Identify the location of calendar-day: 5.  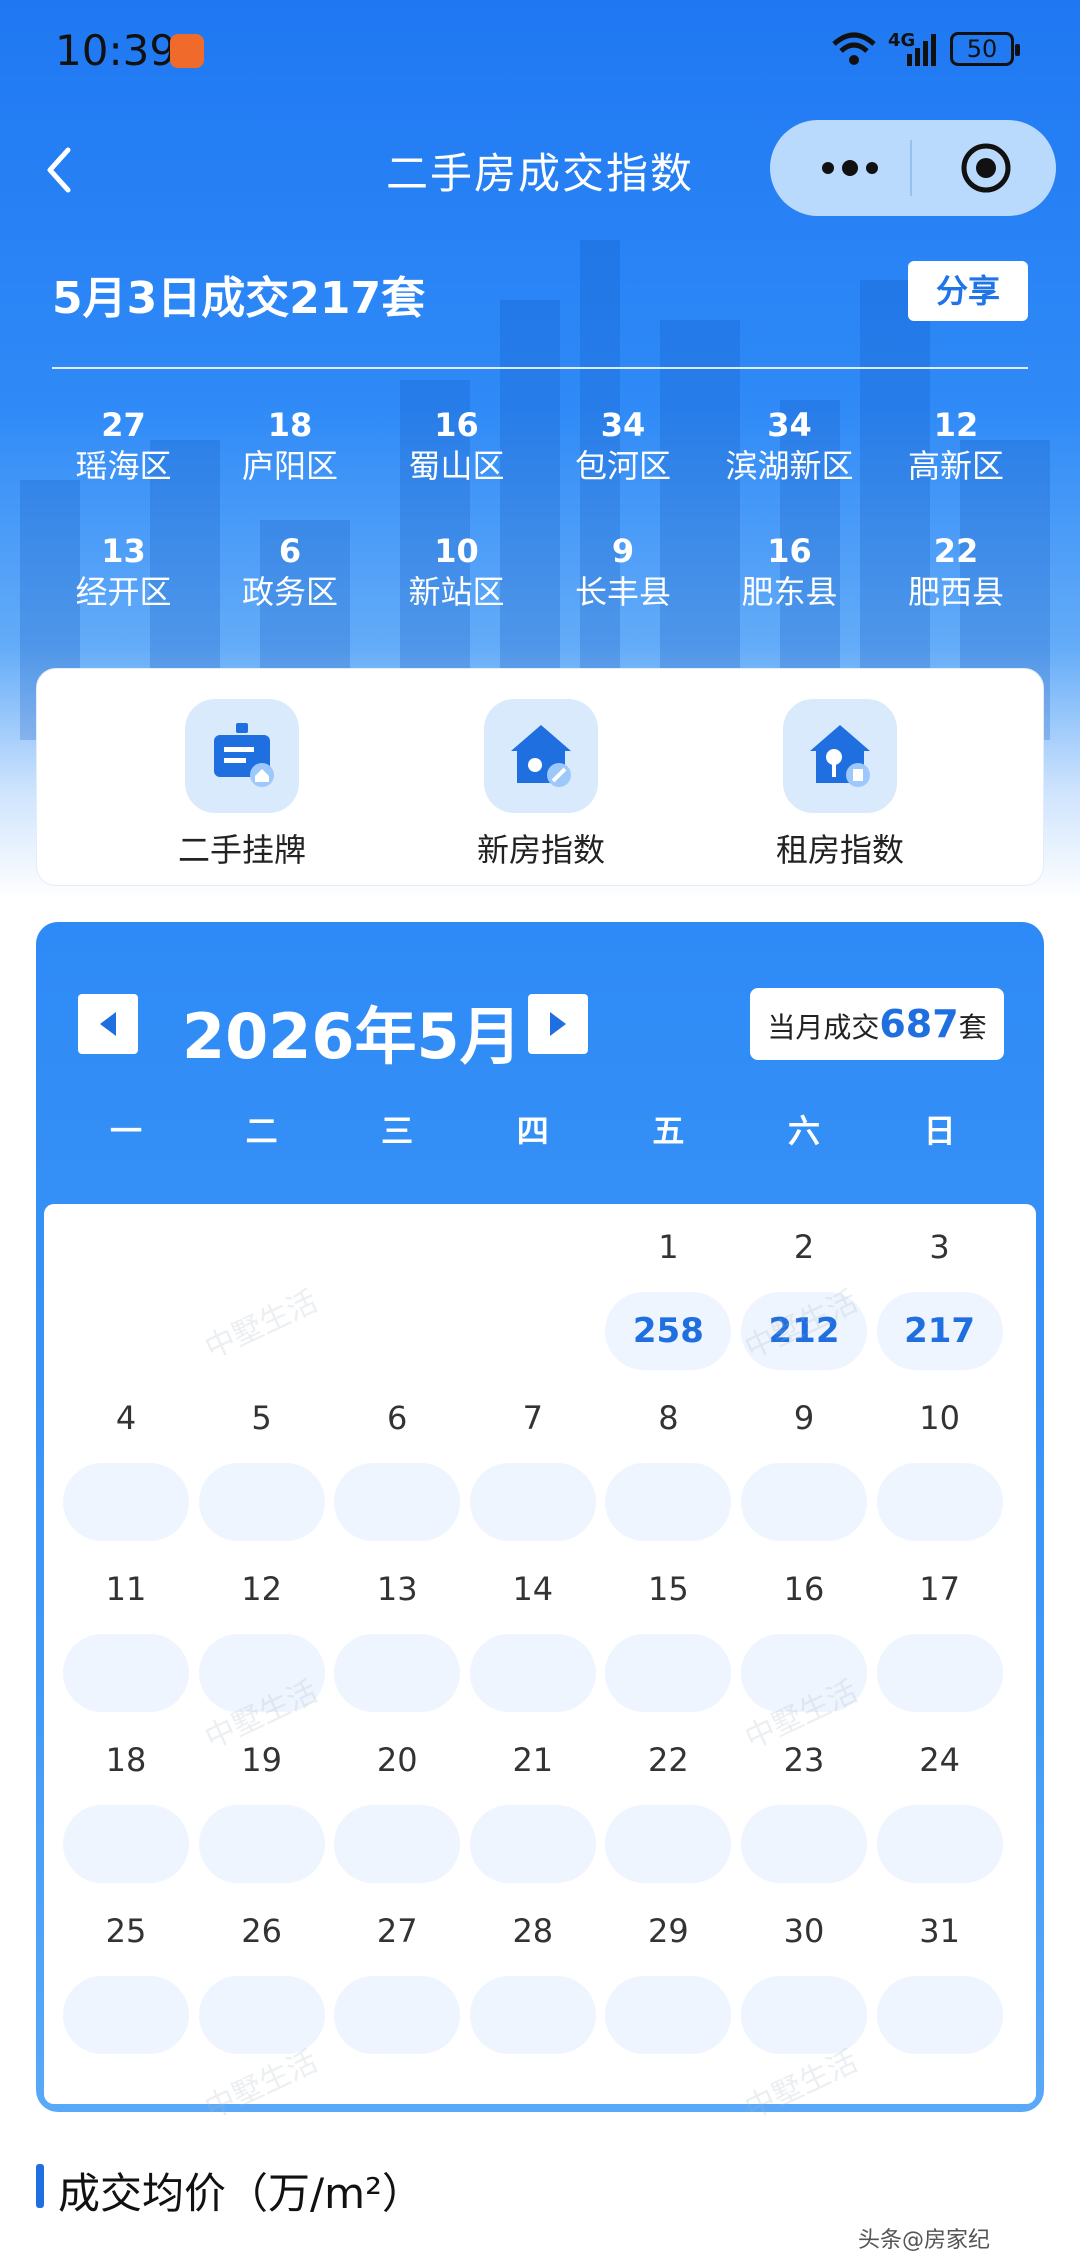
(262, 1467).